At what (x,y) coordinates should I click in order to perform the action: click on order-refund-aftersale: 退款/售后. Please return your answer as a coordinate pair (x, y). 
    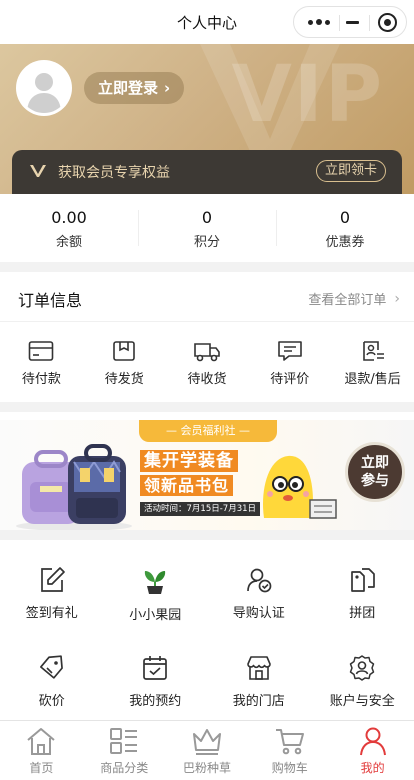
    Looking at the image, I should click on (372, 363).